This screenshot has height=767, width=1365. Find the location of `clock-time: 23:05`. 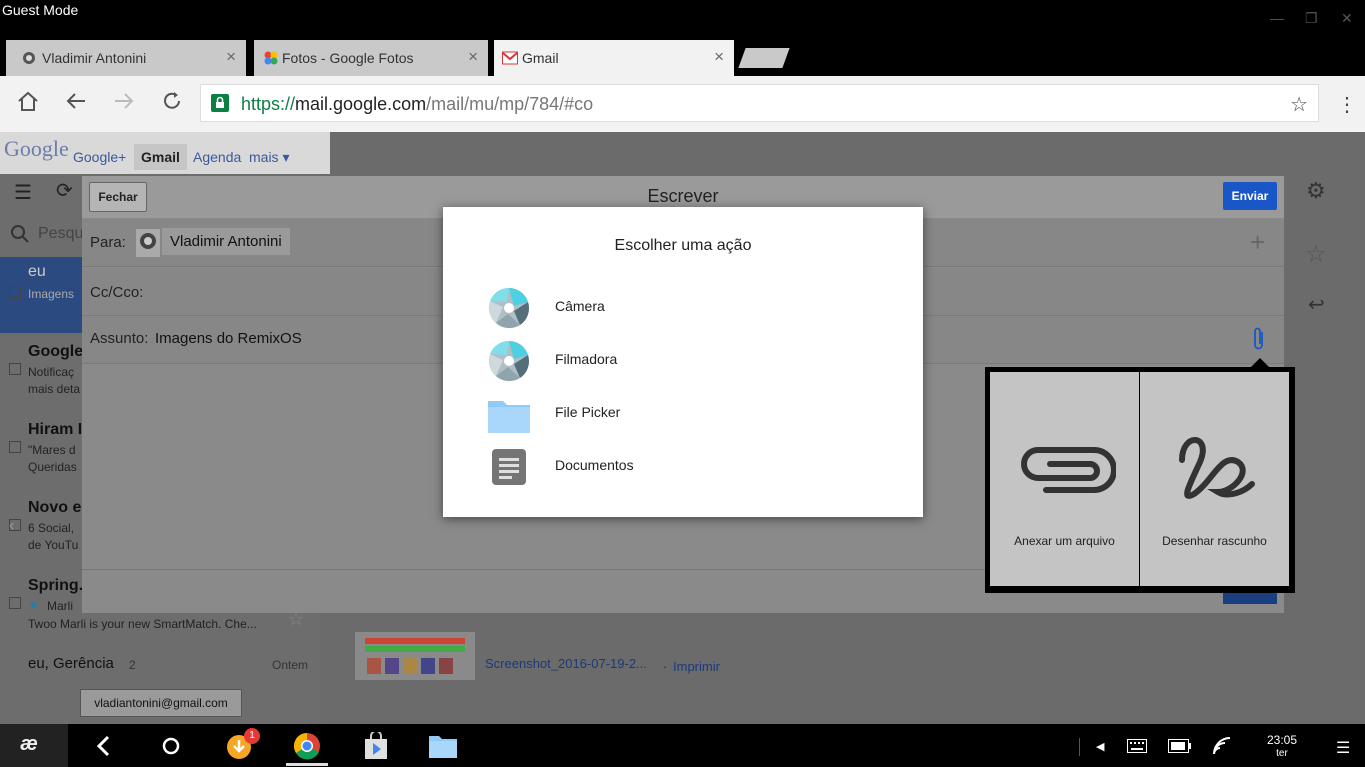

clock-time: 23:05 is located at coordinates (1282, 740).